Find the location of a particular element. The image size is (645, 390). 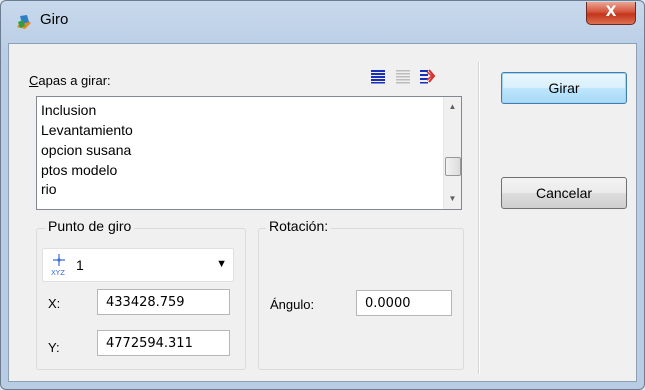

select-all-icon is located at coordinates (378, 76).